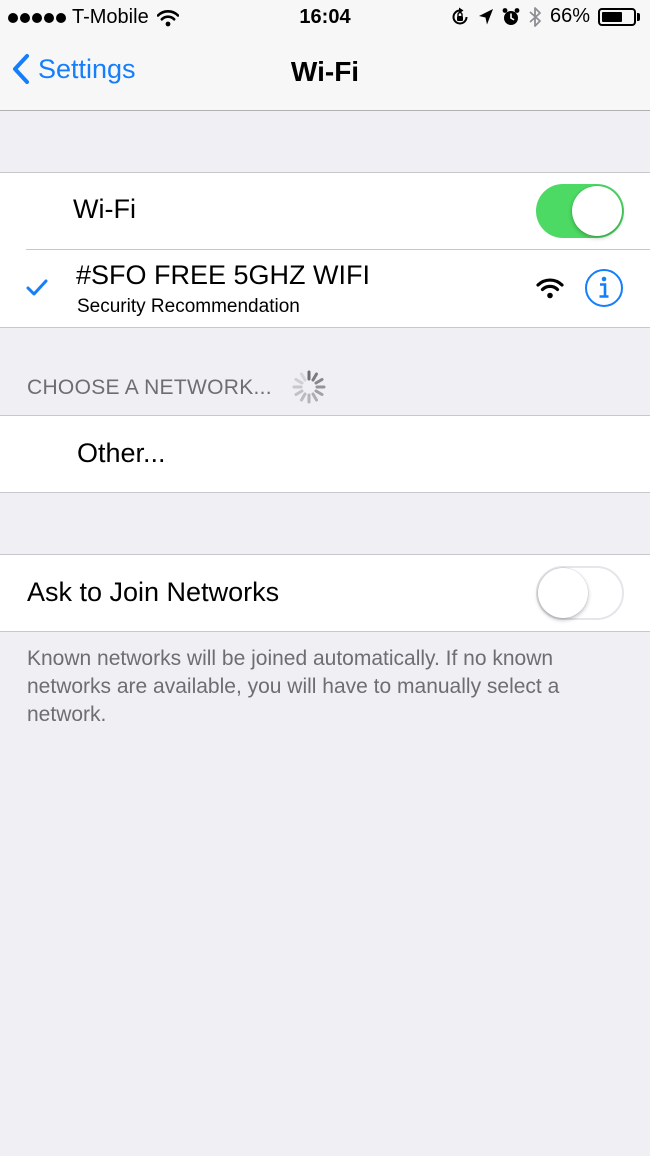  I want to click on checkmark-icon, so click(37, 287).